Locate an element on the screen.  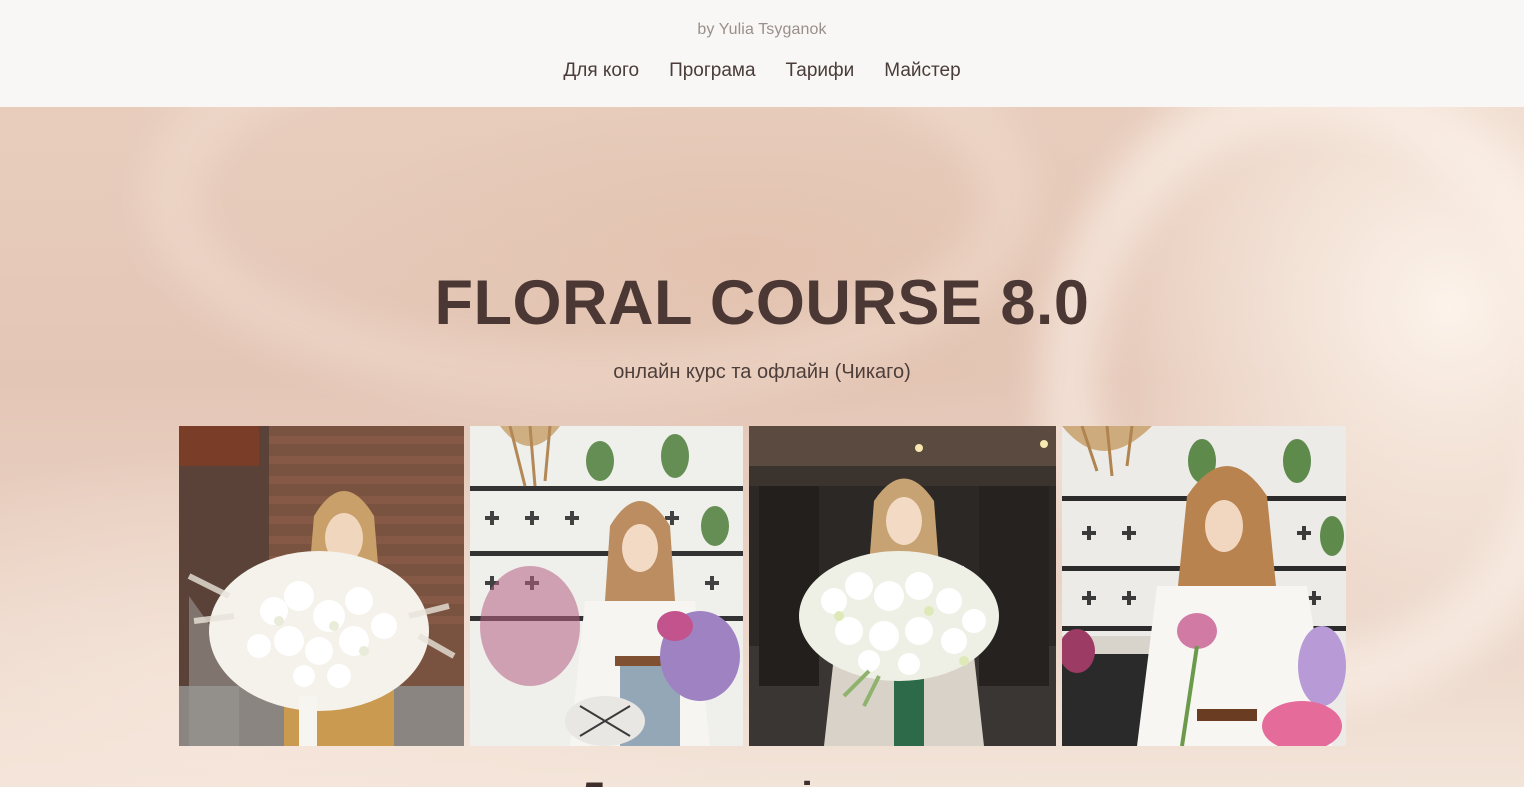
author-byline: by Yulia Tsyganok is located at coordinates (762, 29).